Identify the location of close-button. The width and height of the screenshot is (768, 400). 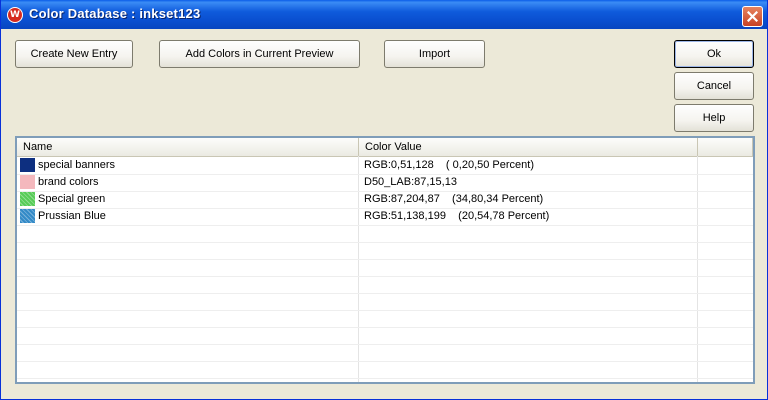
(752, 16).